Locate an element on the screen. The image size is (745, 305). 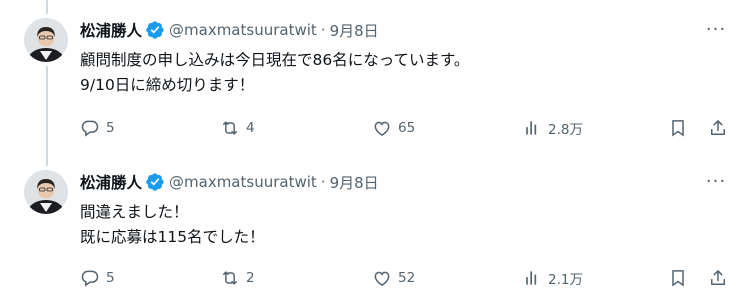
tweet-text-line: 既に応募は115名でした！ is located at coordinates (172, 237).